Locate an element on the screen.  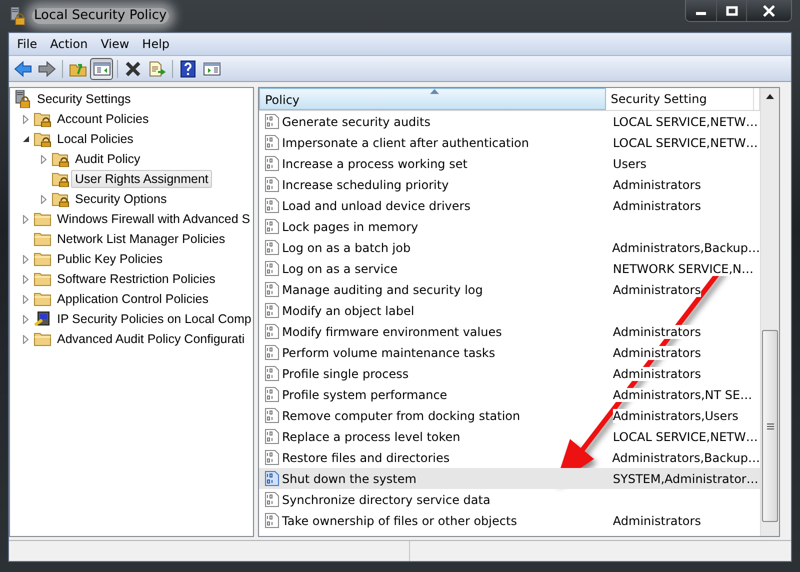
close-button is located at coordinates (768, 10).